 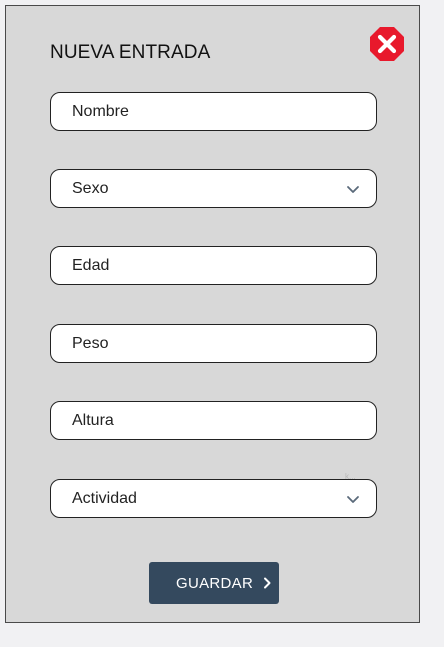 I want to click on save-button: GUARDAR, so click(x=214, y=583).